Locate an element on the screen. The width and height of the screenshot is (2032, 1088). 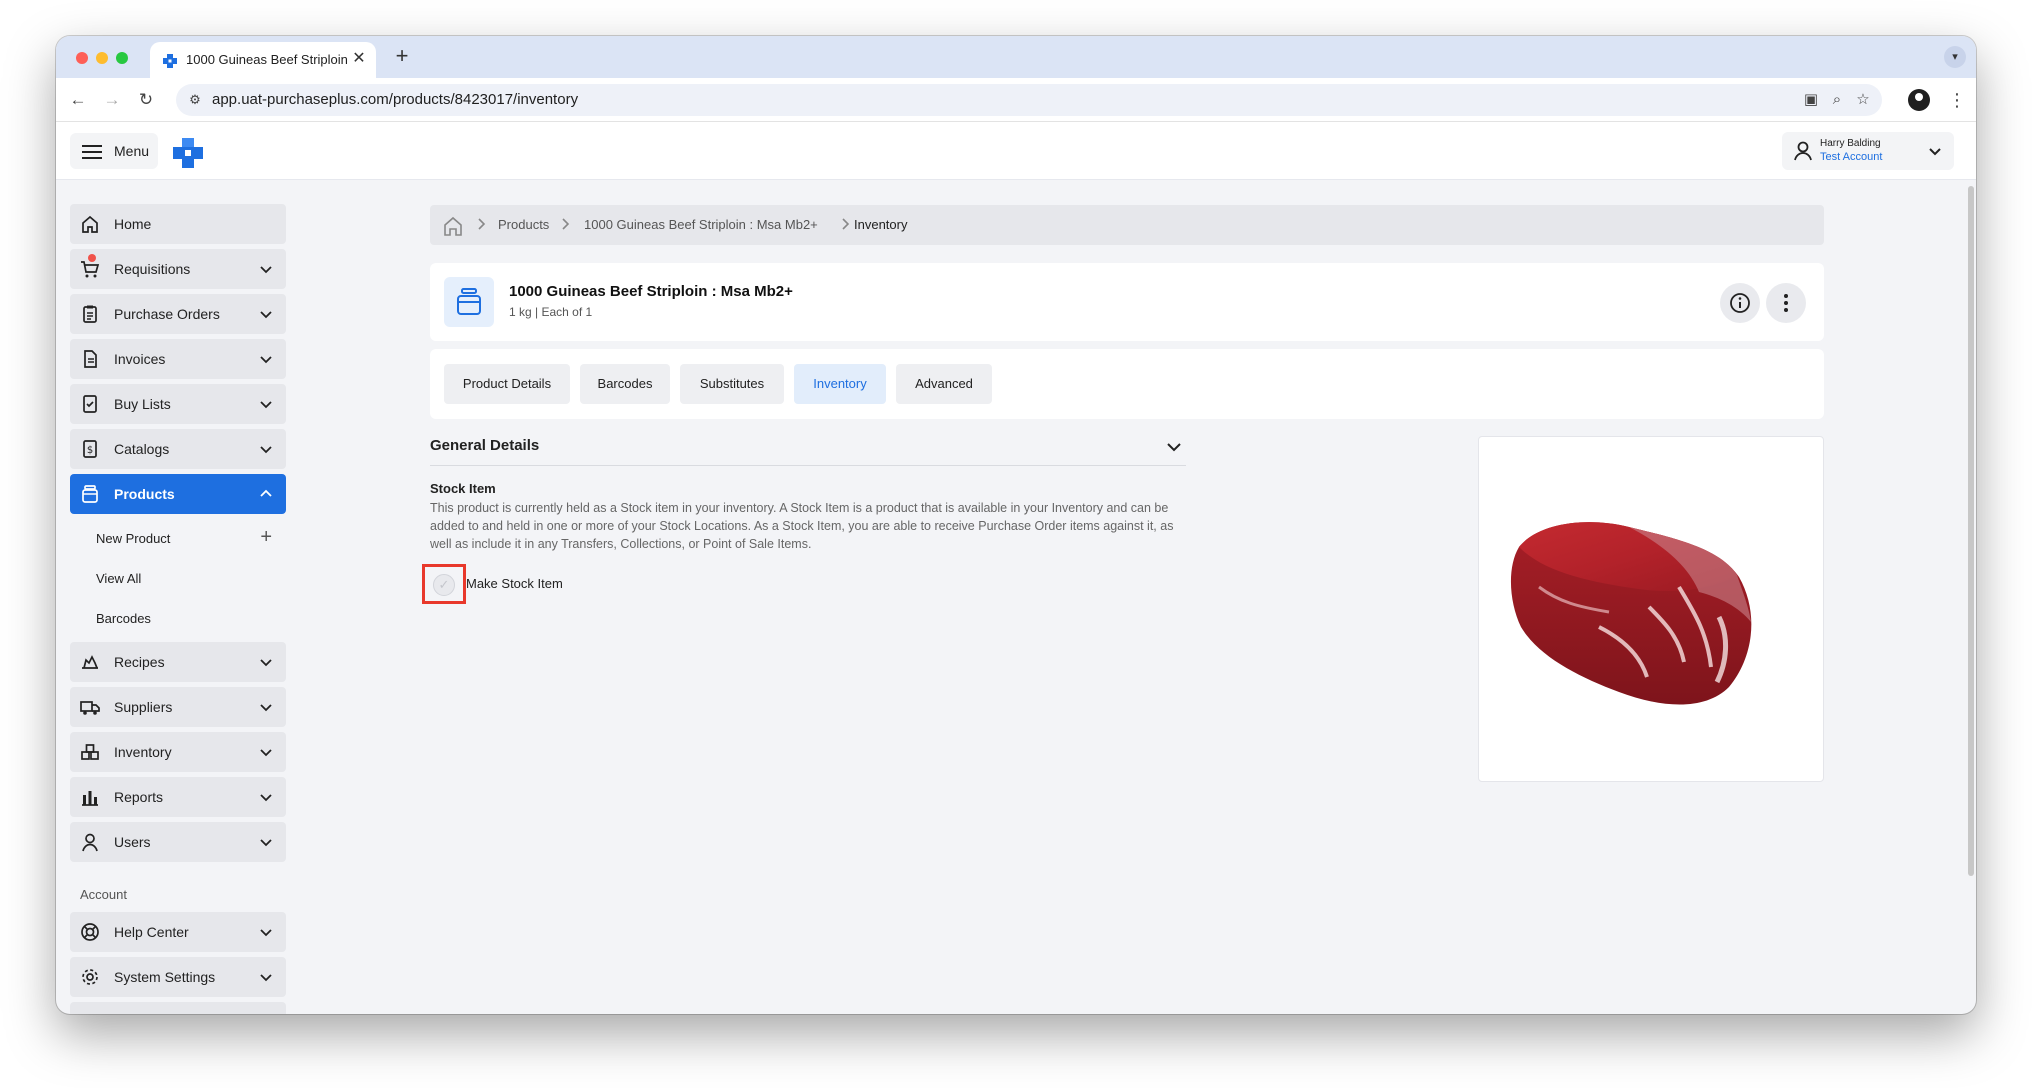
sidebar-item-label: System Settings is located at coordinates (165, 977).